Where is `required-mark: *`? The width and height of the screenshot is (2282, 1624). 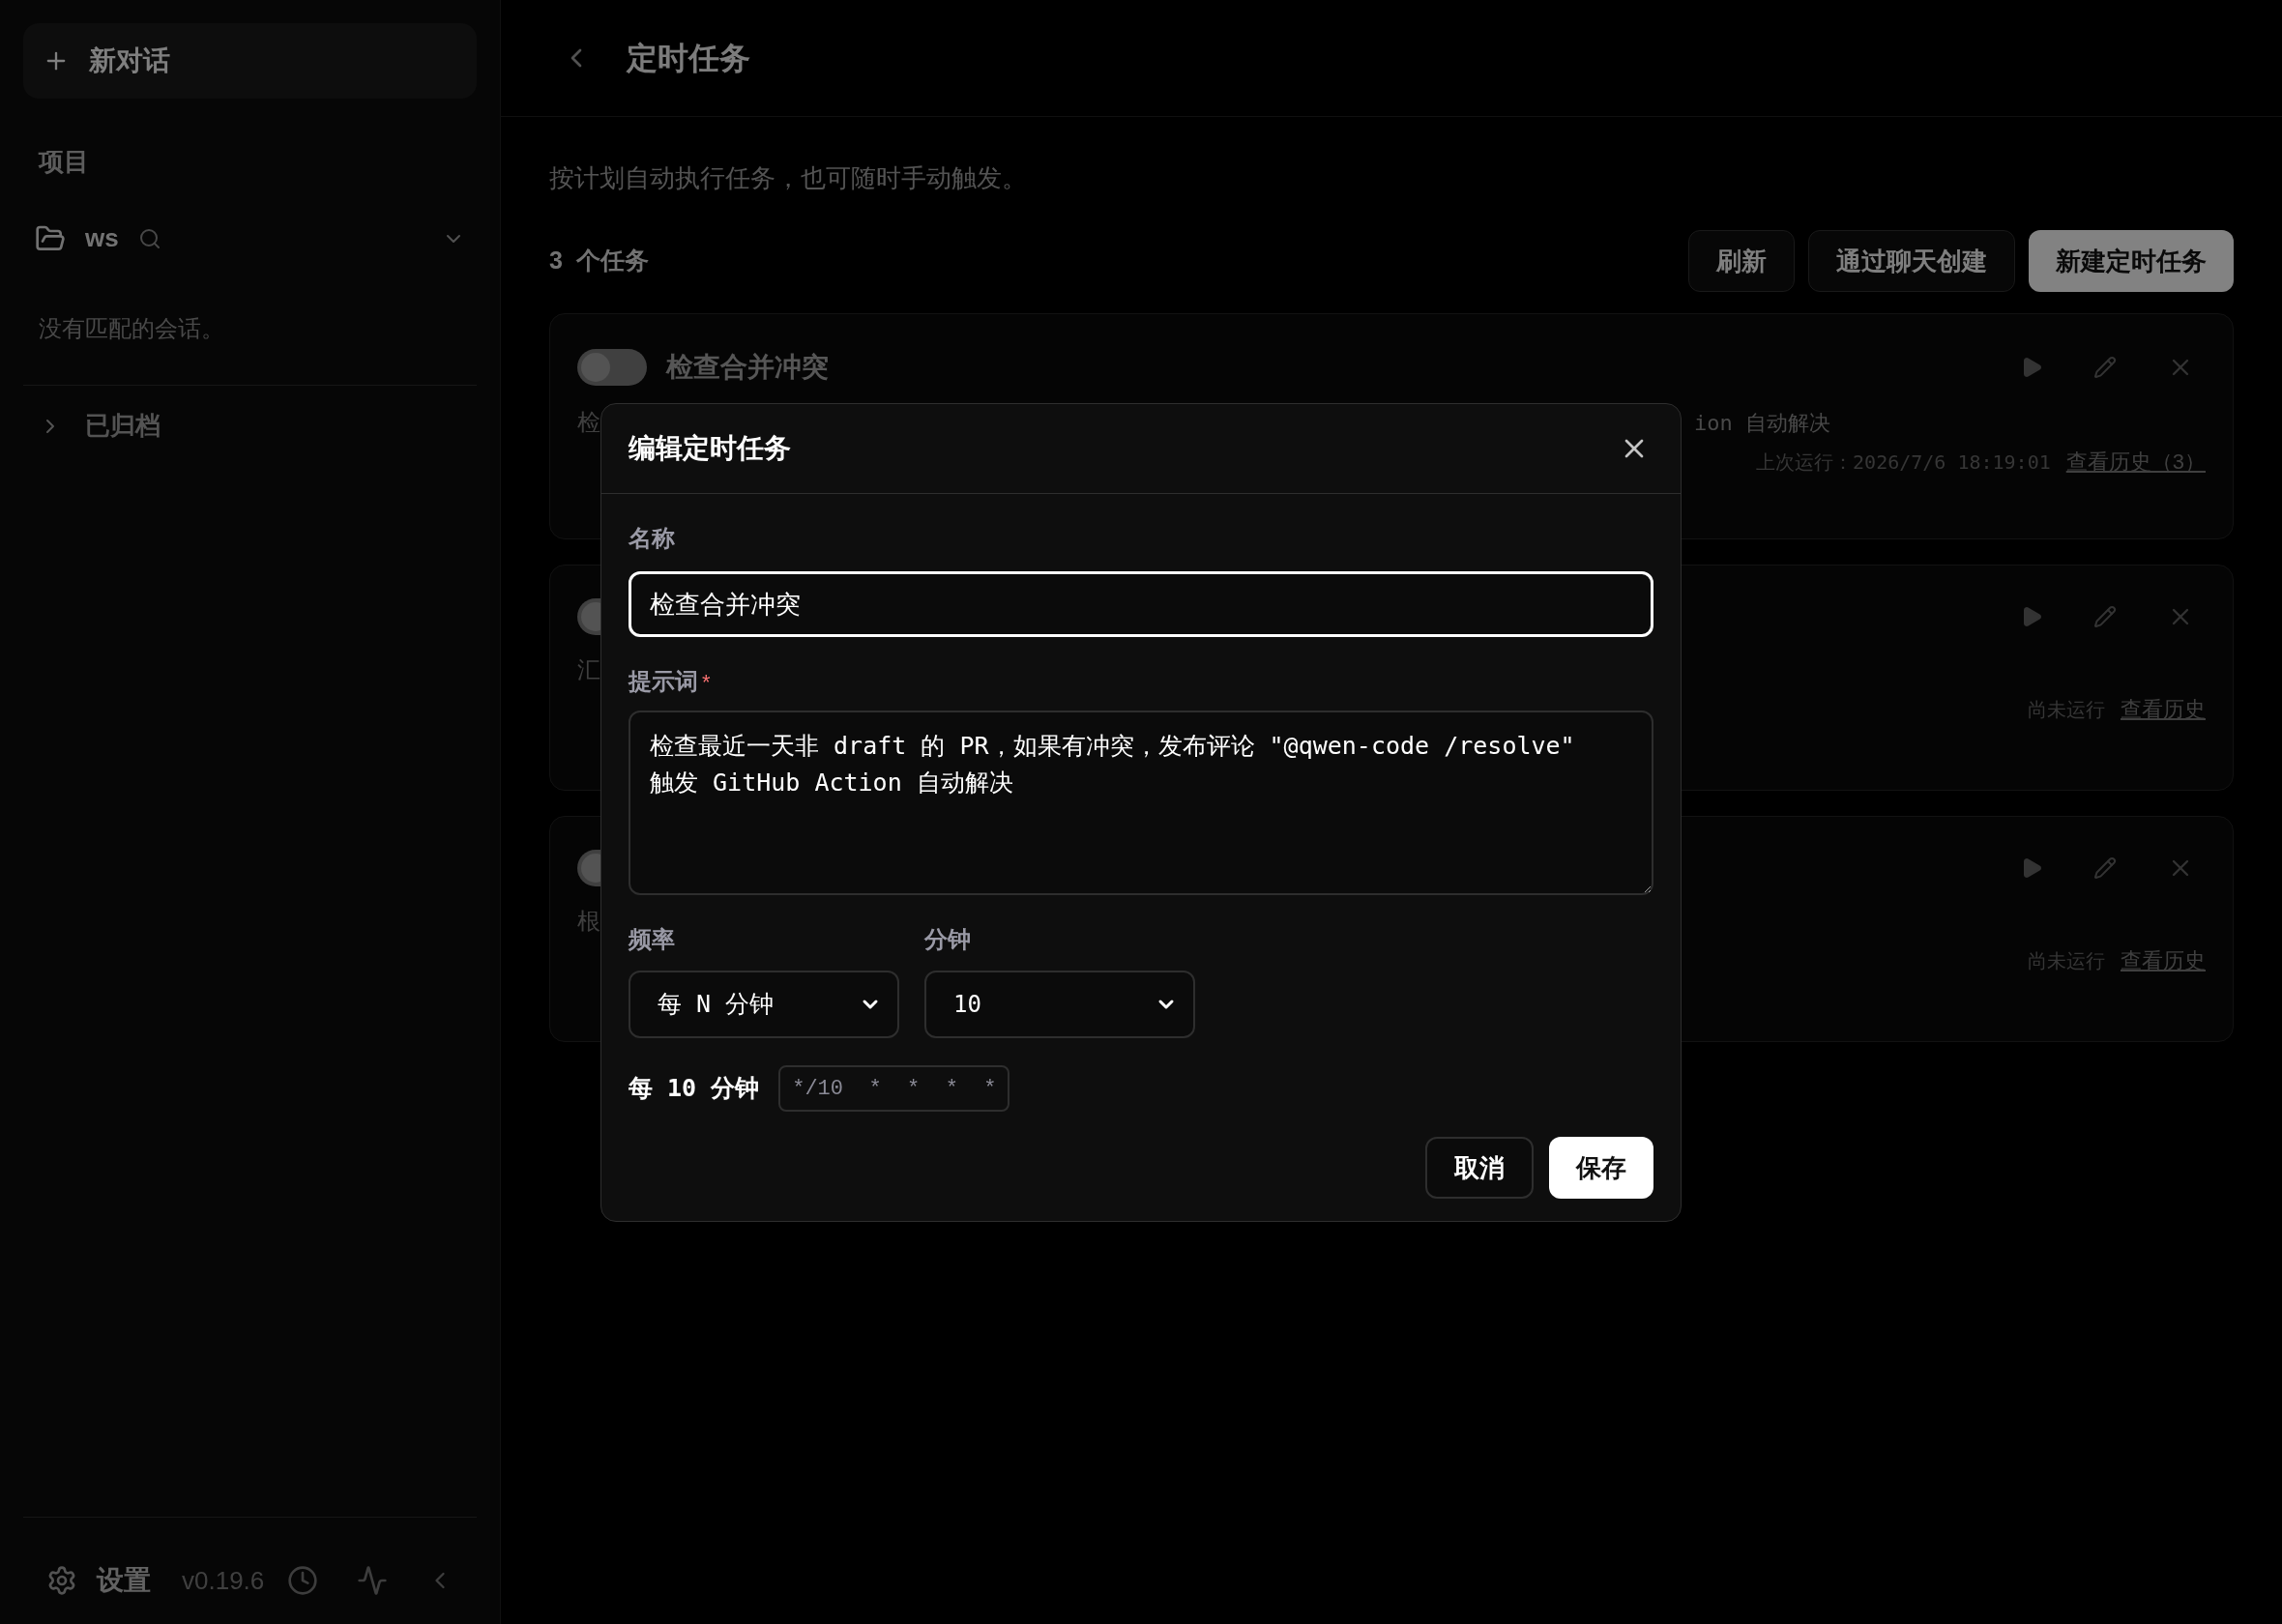
required-mark: * is located at coordinates (706, 682).